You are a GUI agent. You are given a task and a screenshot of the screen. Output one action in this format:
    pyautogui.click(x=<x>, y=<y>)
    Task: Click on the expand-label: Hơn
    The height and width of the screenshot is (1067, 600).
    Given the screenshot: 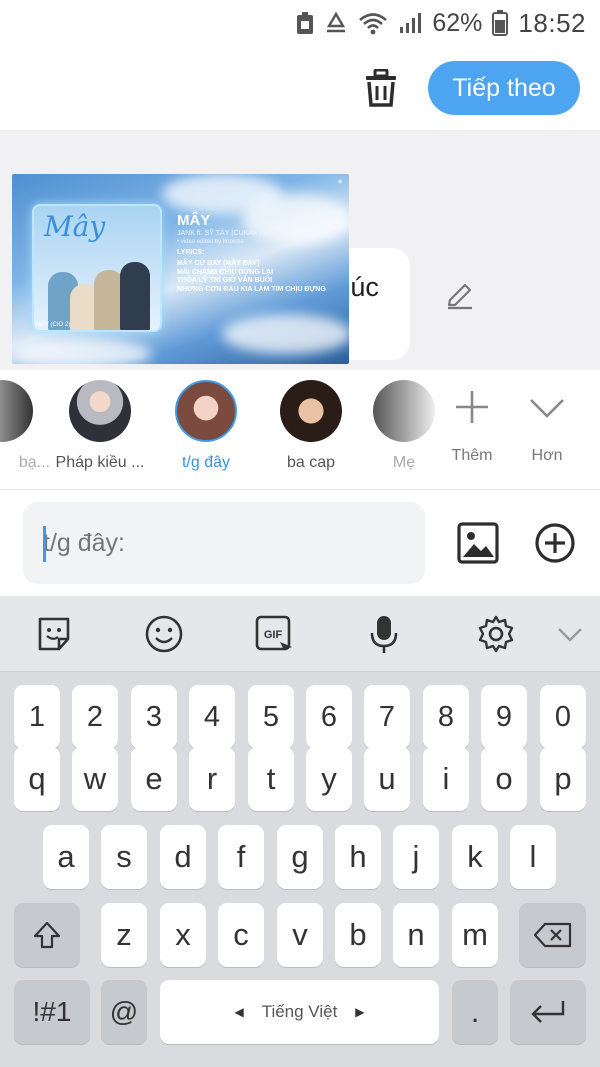 What is the action you would take?
    pyautogui.click(x=547, y=455)
    